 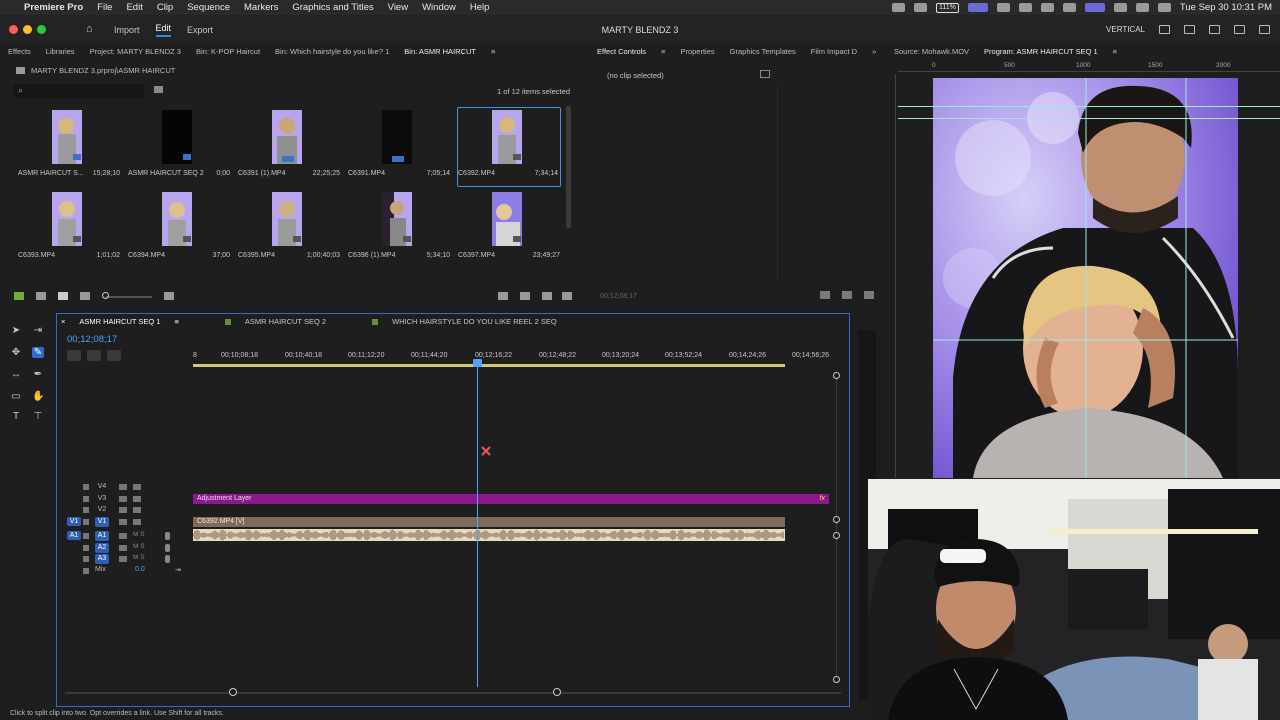 What do you see at coordinates (489, 365) in the screenshot?
I see `work-area-bar` at bounding box center [489, 365].